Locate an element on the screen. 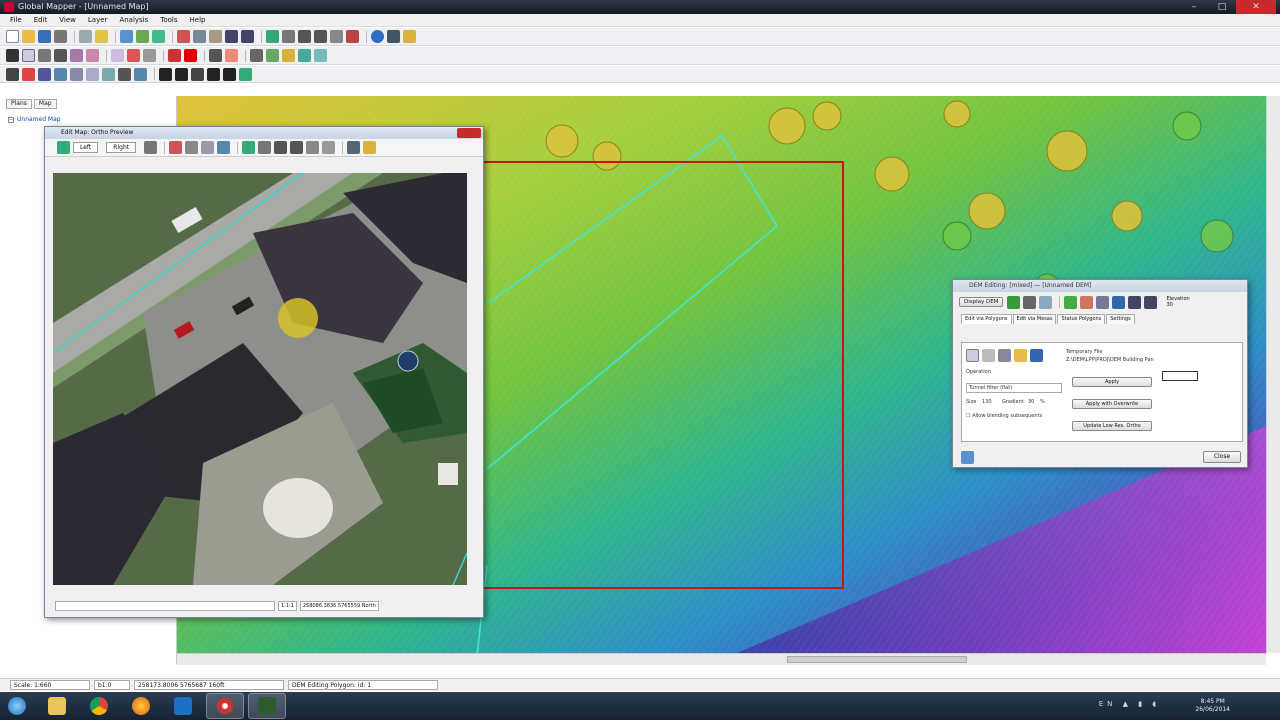 The image size is (1280, 720). apply-overwrite-button: Apply with Overwrite is located at coordinates (1112, 404).